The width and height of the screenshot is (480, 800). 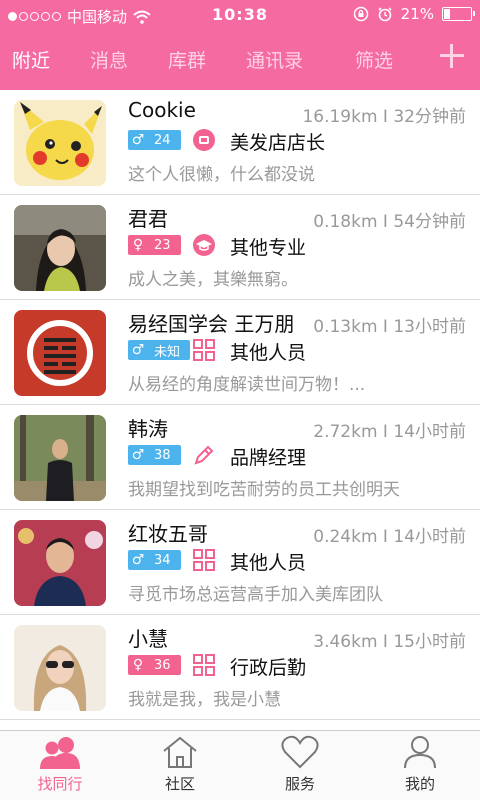 I want to click on job-title: 其他专业, so click(x=268, y=248).